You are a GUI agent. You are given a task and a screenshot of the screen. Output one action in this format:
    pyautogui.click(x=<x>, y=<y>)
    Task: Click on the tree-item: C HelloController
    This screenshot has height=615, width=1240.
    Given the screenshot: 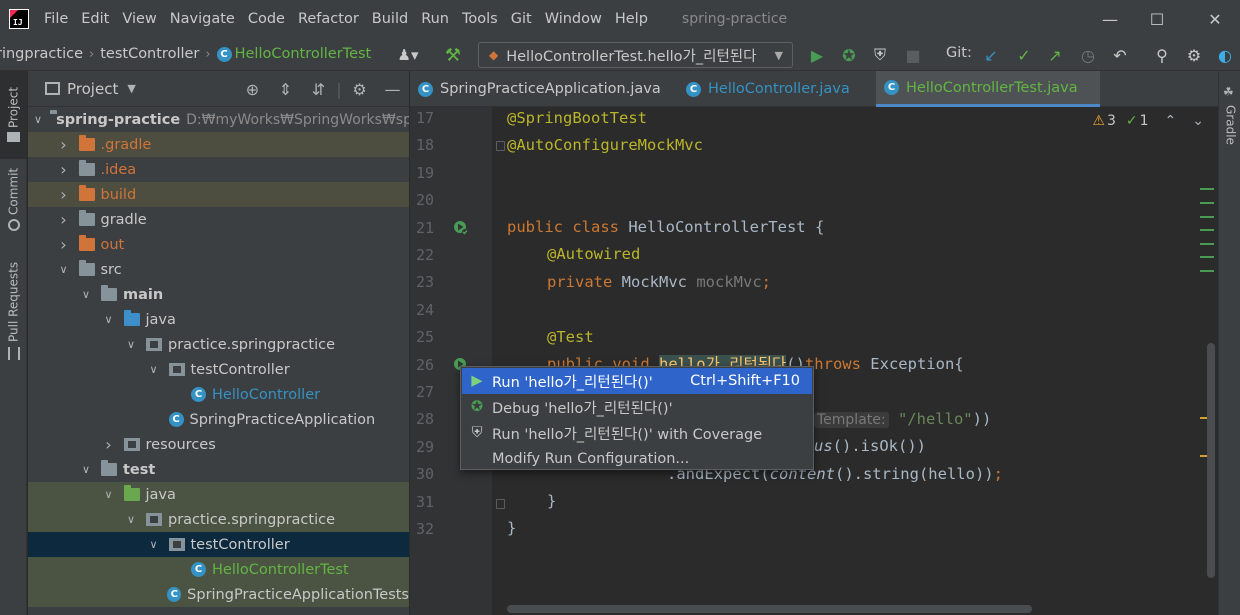 What is the action you would take?
    pyautogui.click(x=218, y=394)
    